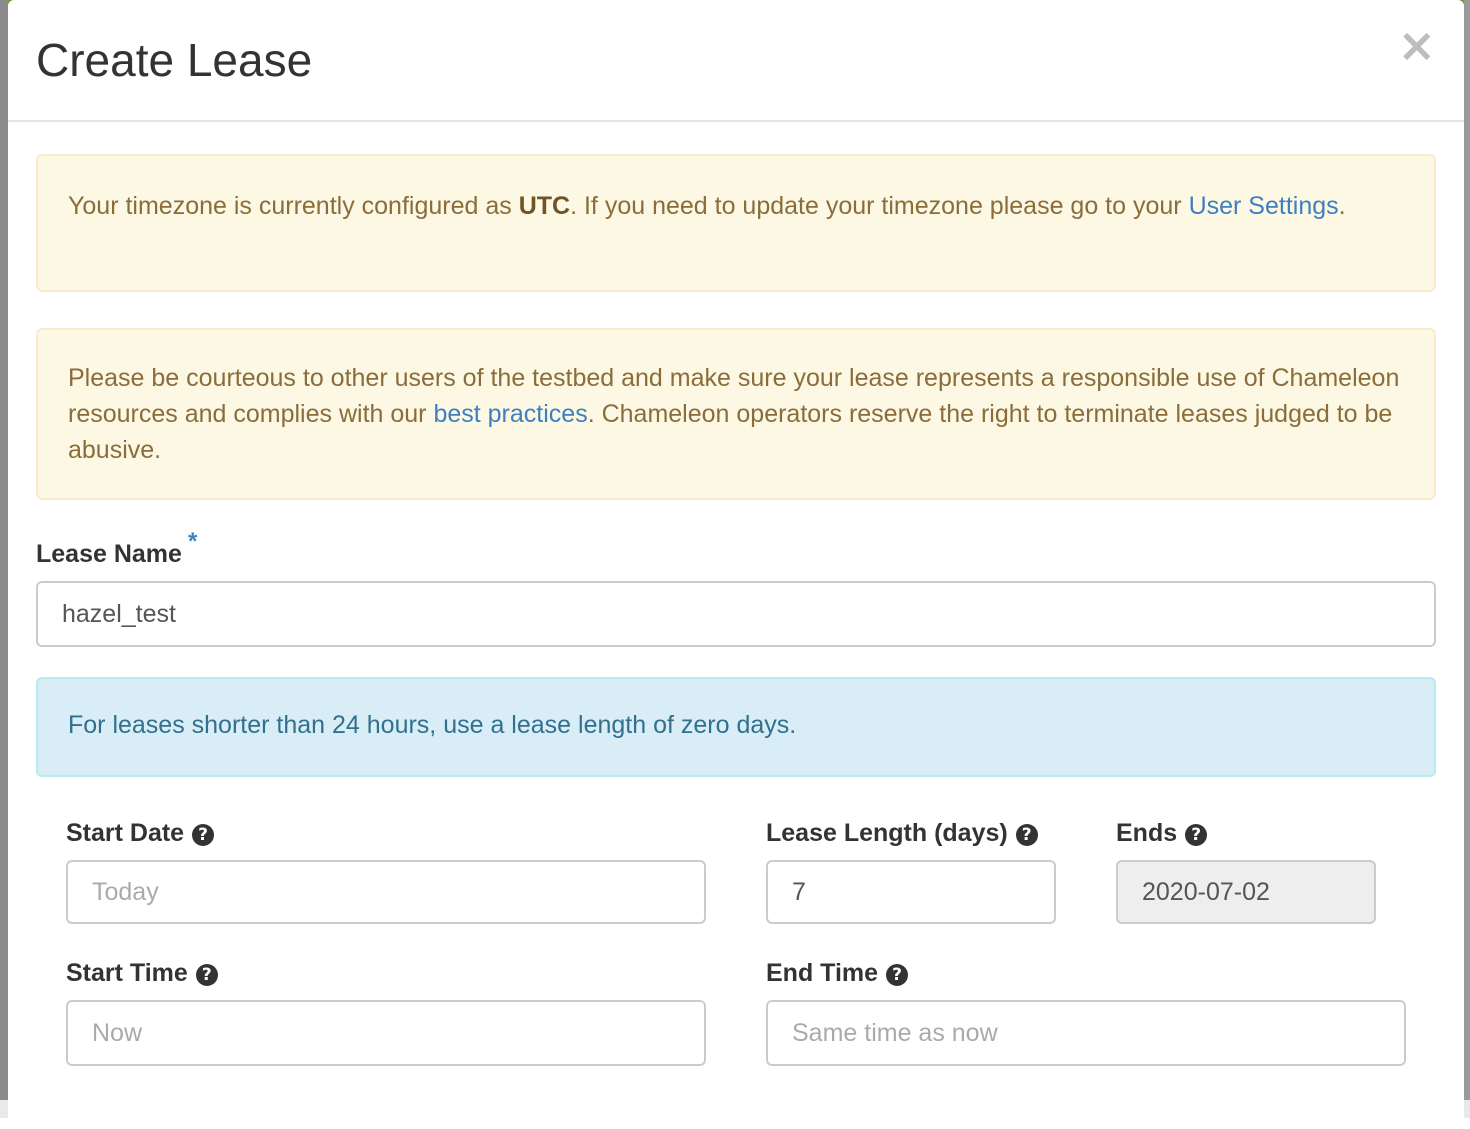 This screenshot has width=1470, height=1129. I want to click on close-icon: ×, so click(1416, 45).